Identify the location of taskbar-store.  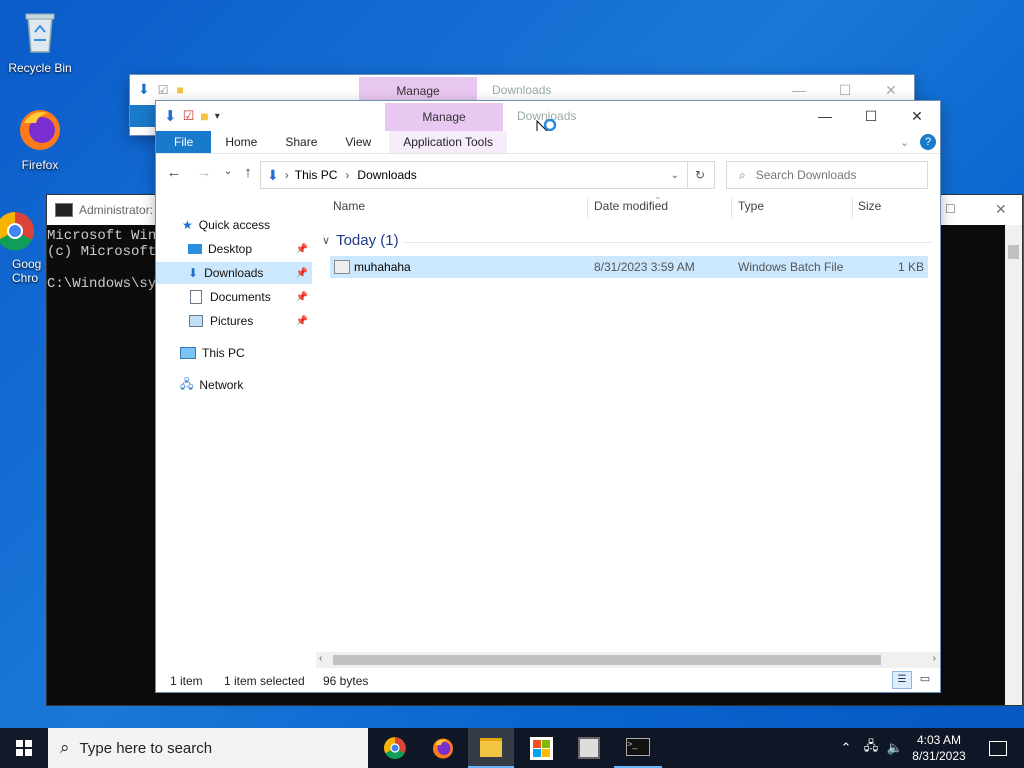
(541, 748).